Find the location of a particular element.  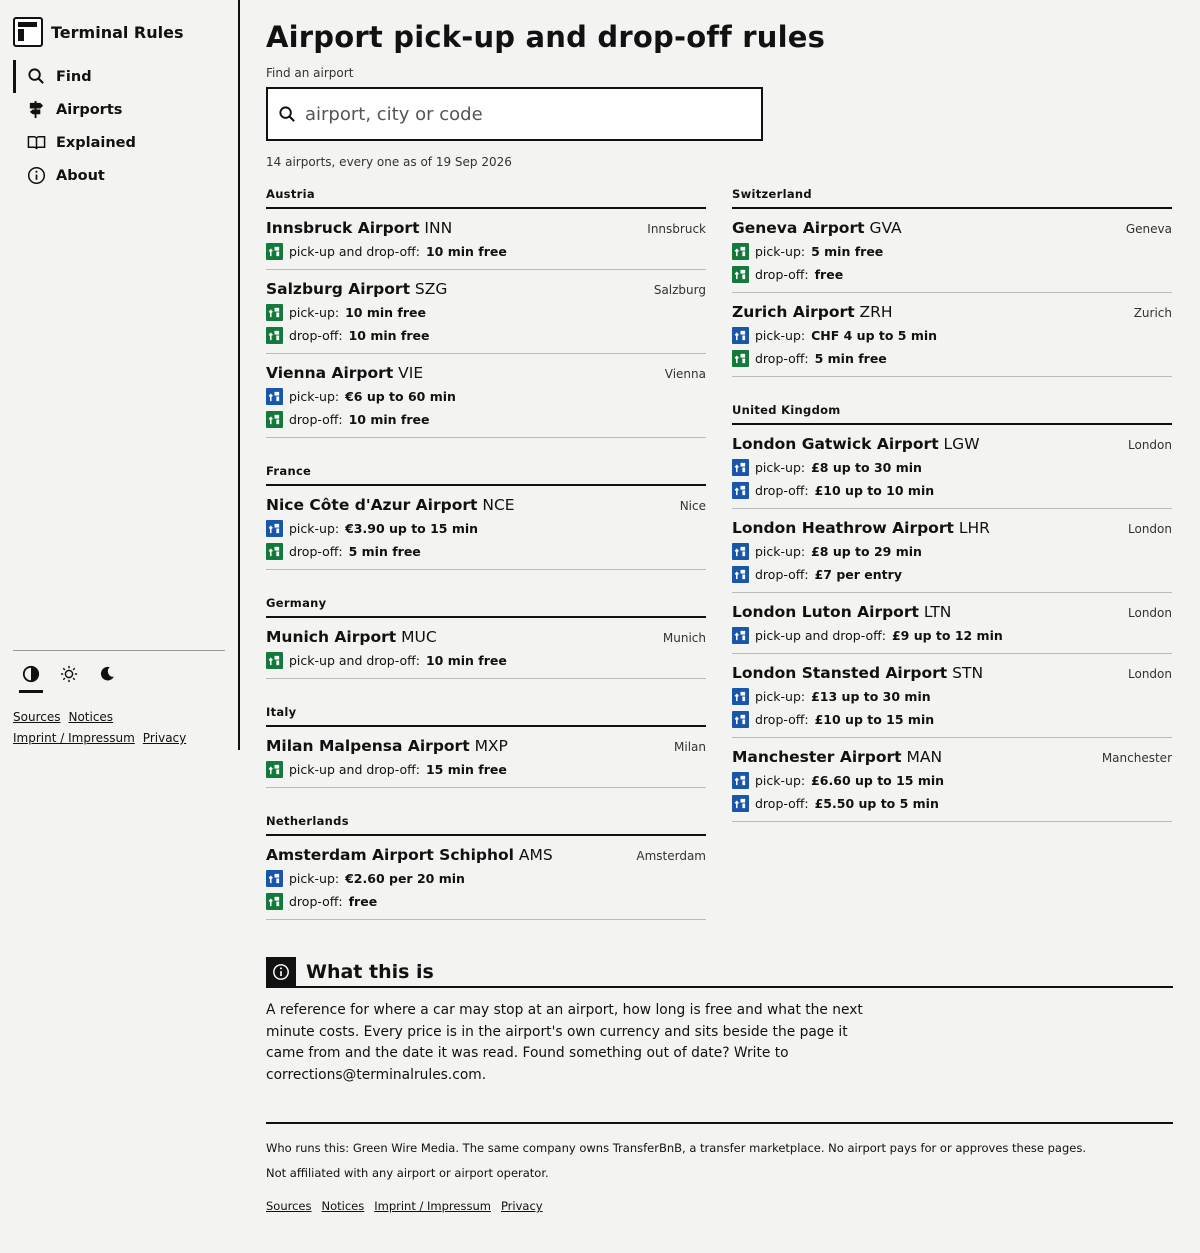

link-notices: Notices is located at coordinates (90, 717).